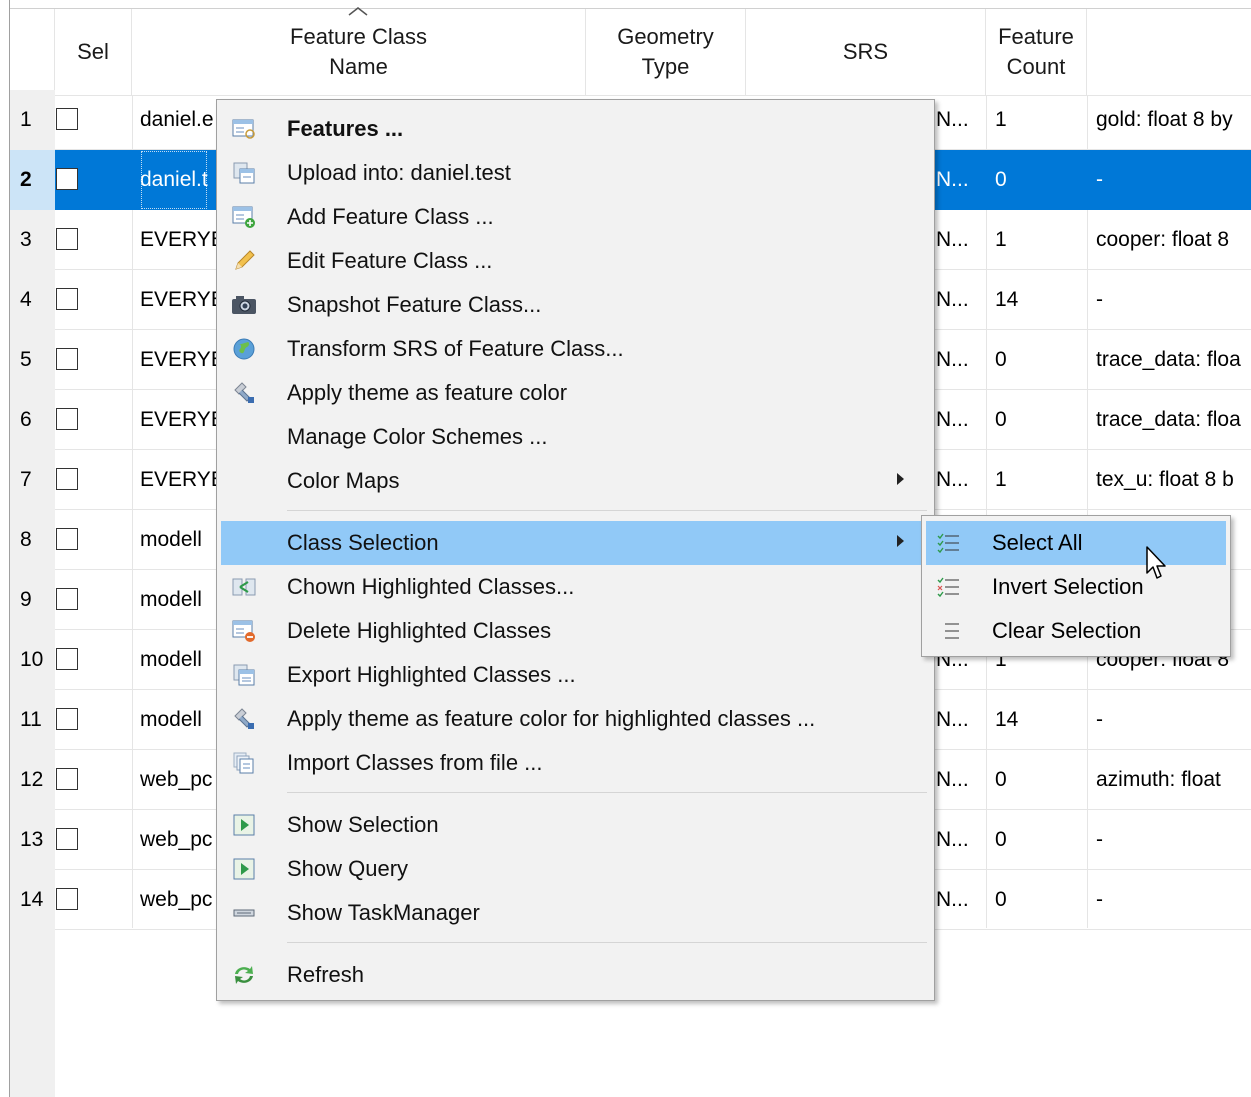  What do you see at coordinates (419, 630) in the screenshot?
I see `menu-item-label: Delete Highlighted Classes` at bounding box center [419, 630].